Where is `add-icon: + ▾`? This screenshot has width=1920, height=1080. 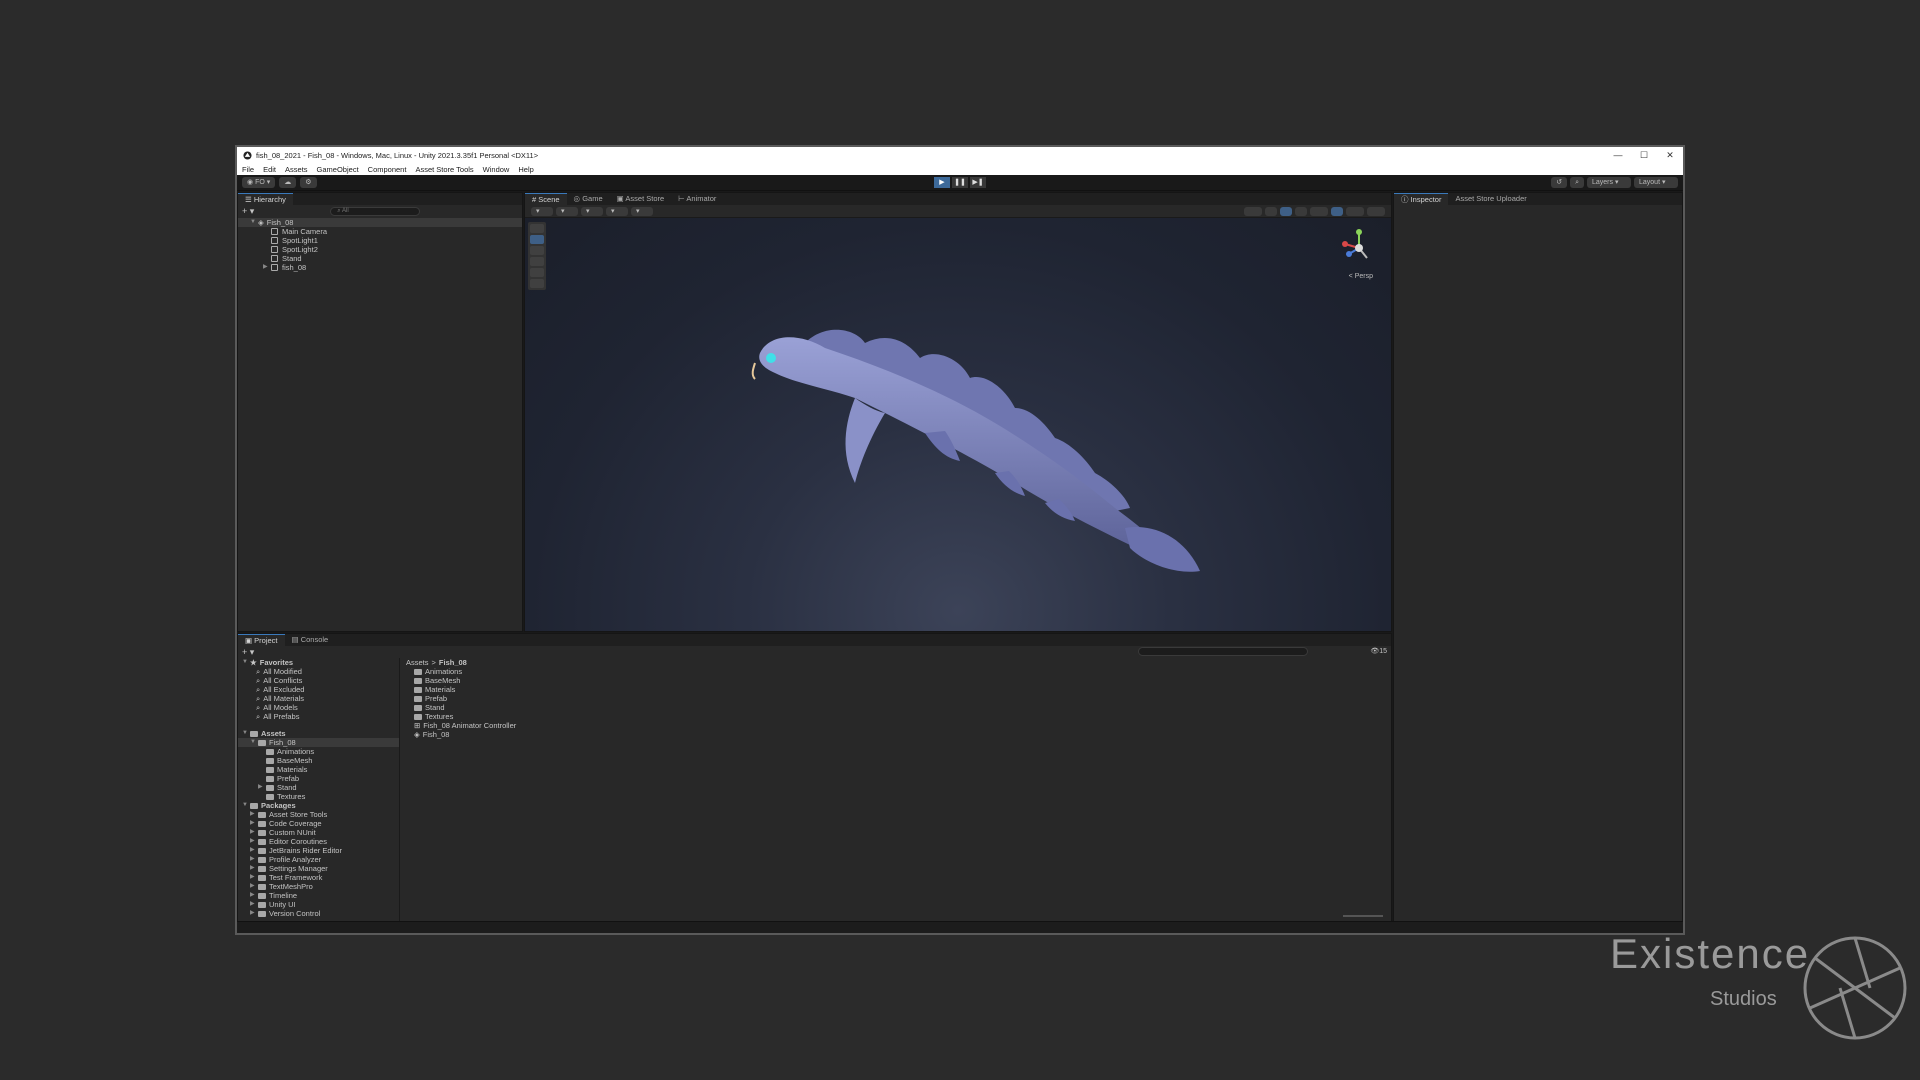 add-icon: + ▾ is located at coordinates (248, 211).